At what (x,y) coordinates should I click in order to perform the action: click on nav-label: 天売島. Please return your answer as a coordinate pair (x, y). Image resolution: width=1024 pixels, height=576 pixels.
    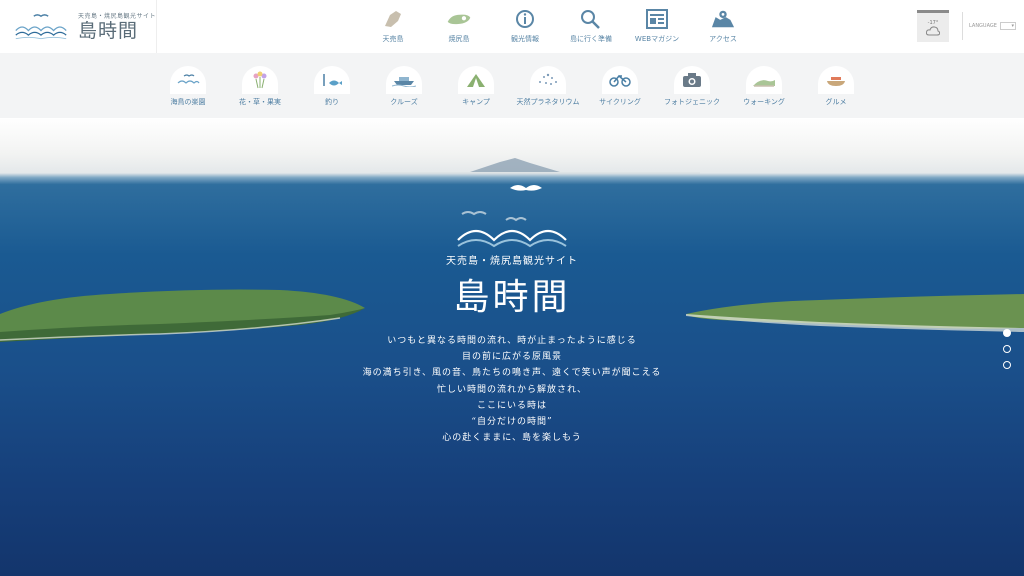
    Looking at the image, I should click on (393, 39).